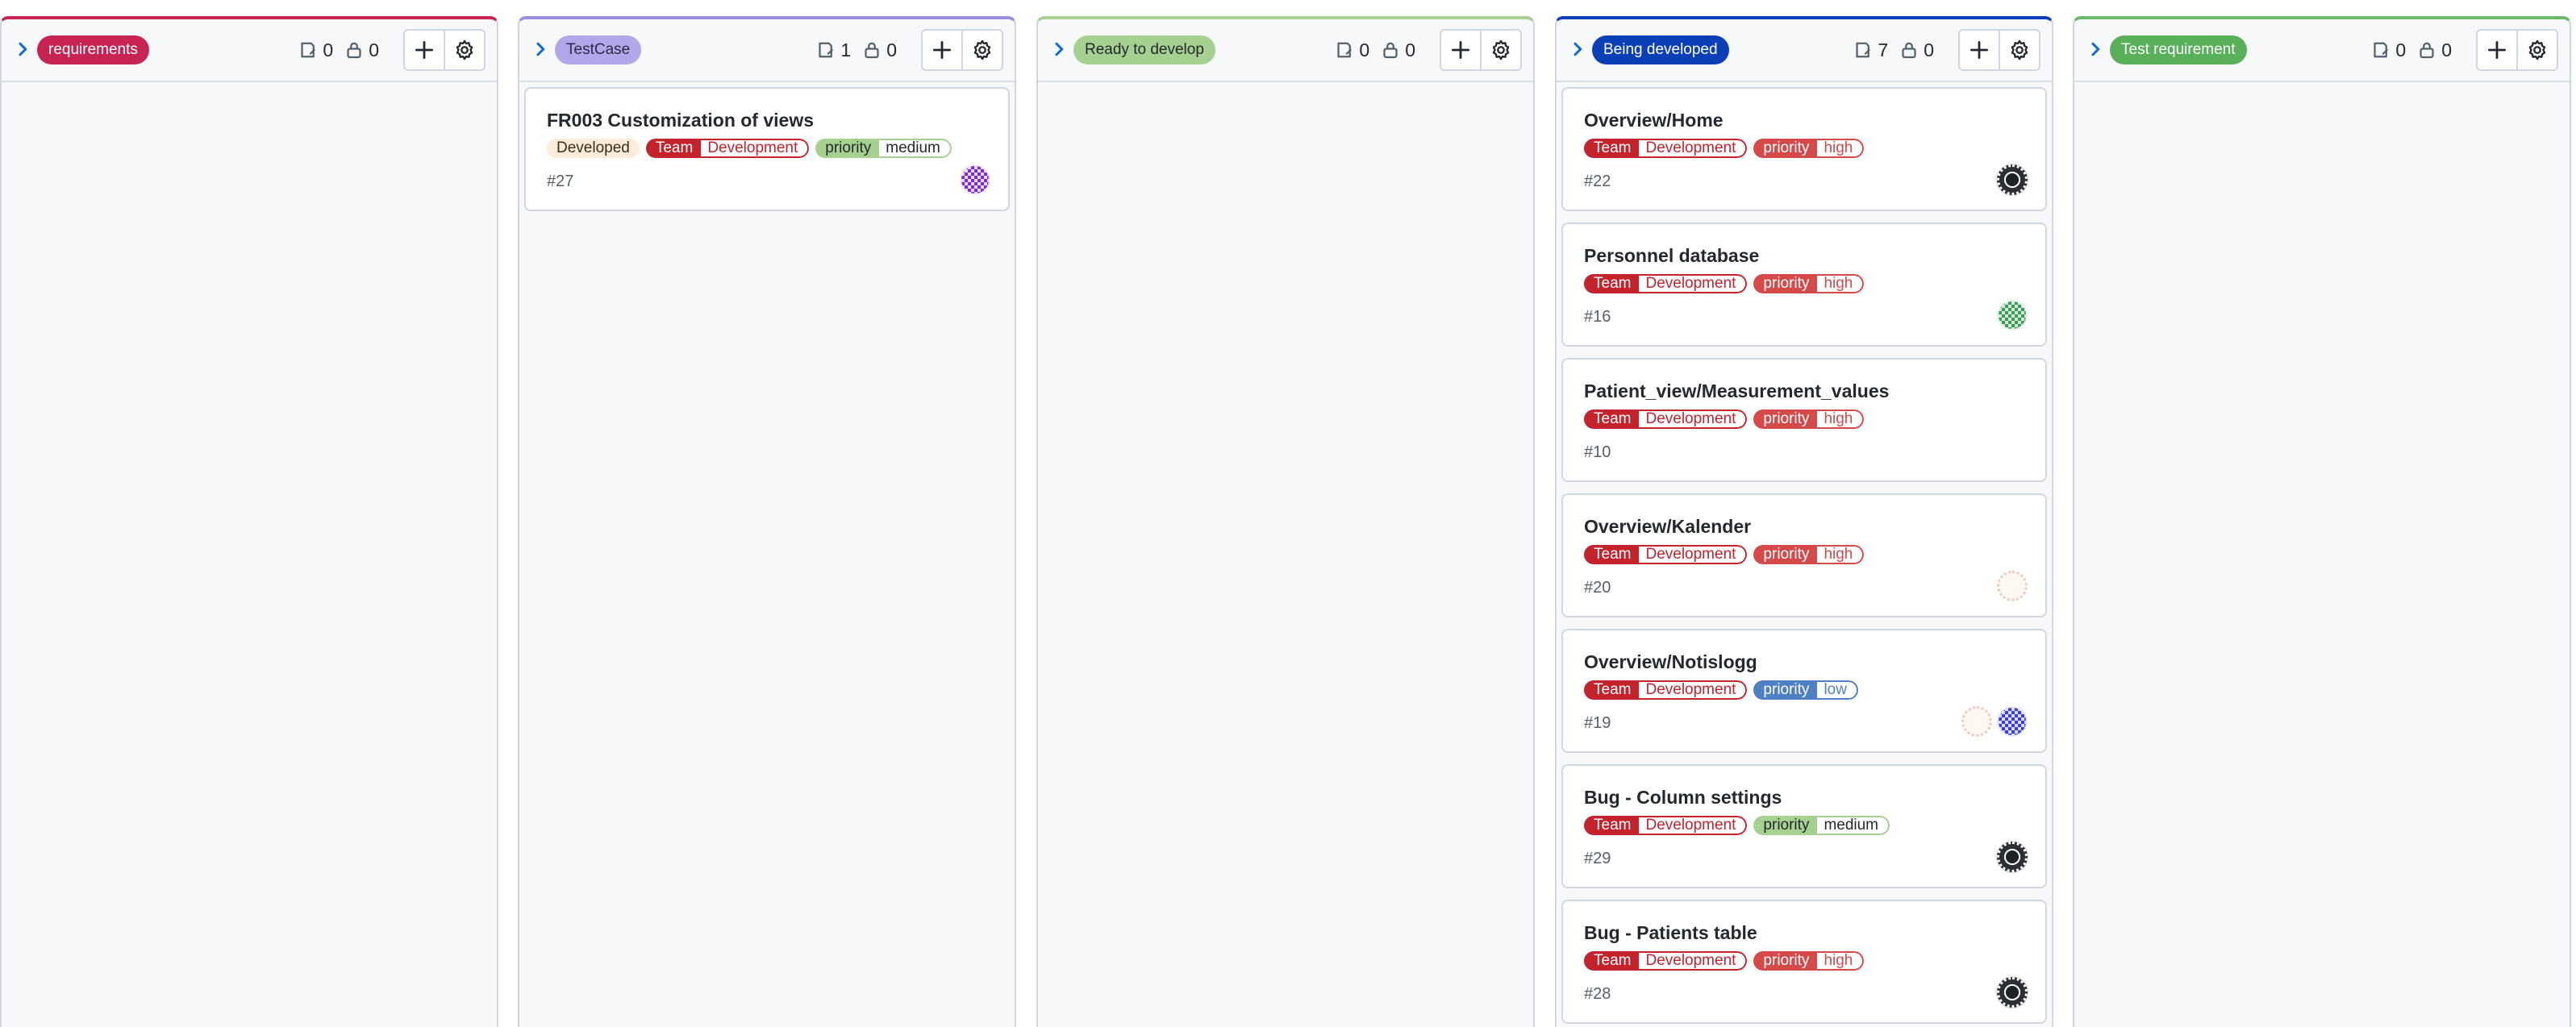 Image resolution: width=2576 pixels, height=1027 pixels. I want to click on issue-number: #20, so click(1597, 588).